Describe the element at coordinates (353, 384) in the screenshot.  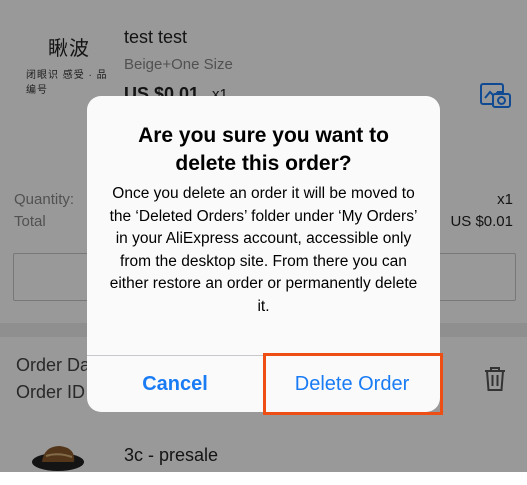
I see `delete-button-highlight` at that location.